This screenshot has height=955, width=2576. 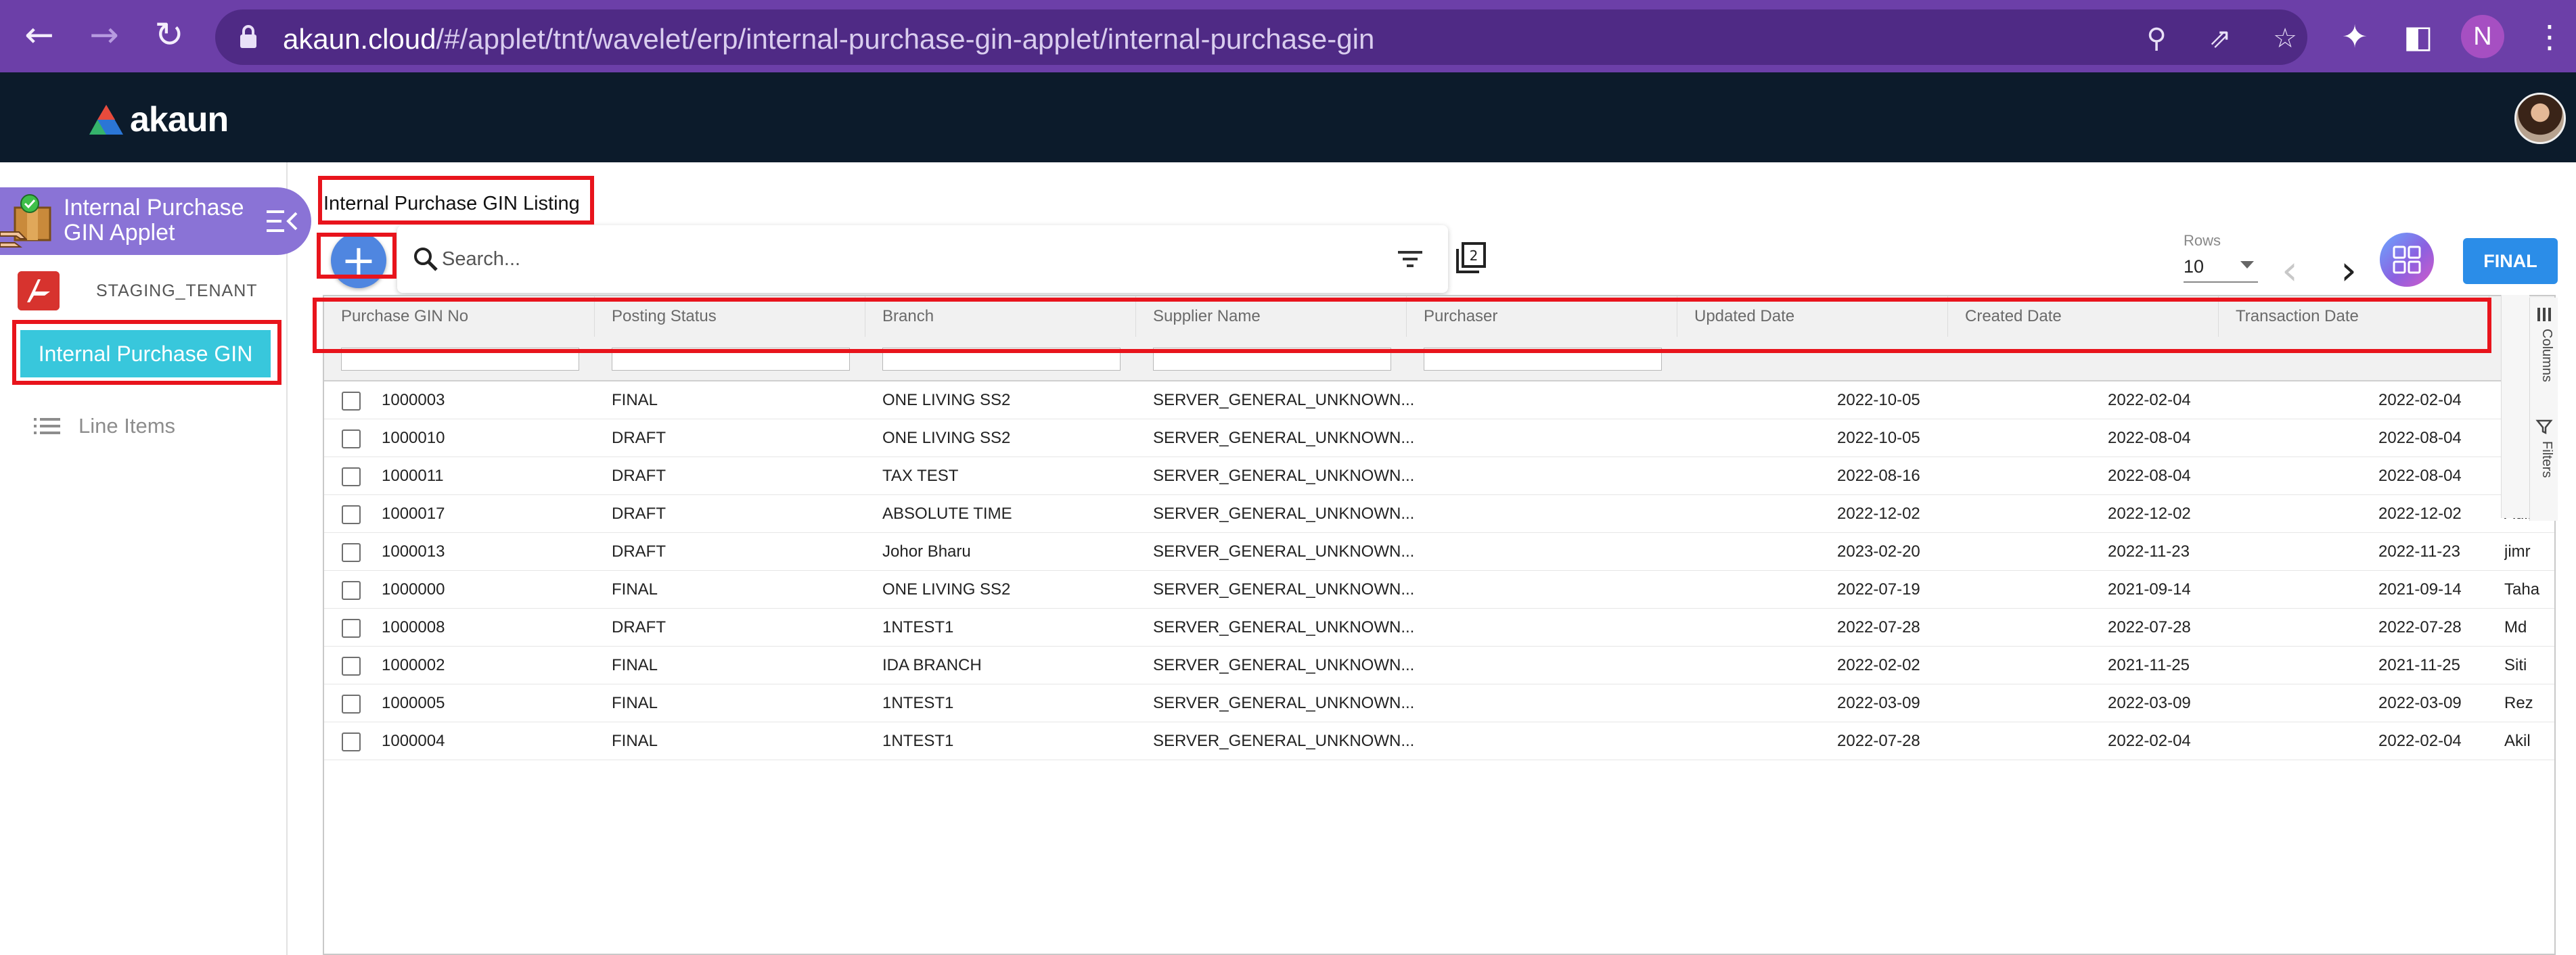 I want to click on add-button: +, so click(x=358, y=260).